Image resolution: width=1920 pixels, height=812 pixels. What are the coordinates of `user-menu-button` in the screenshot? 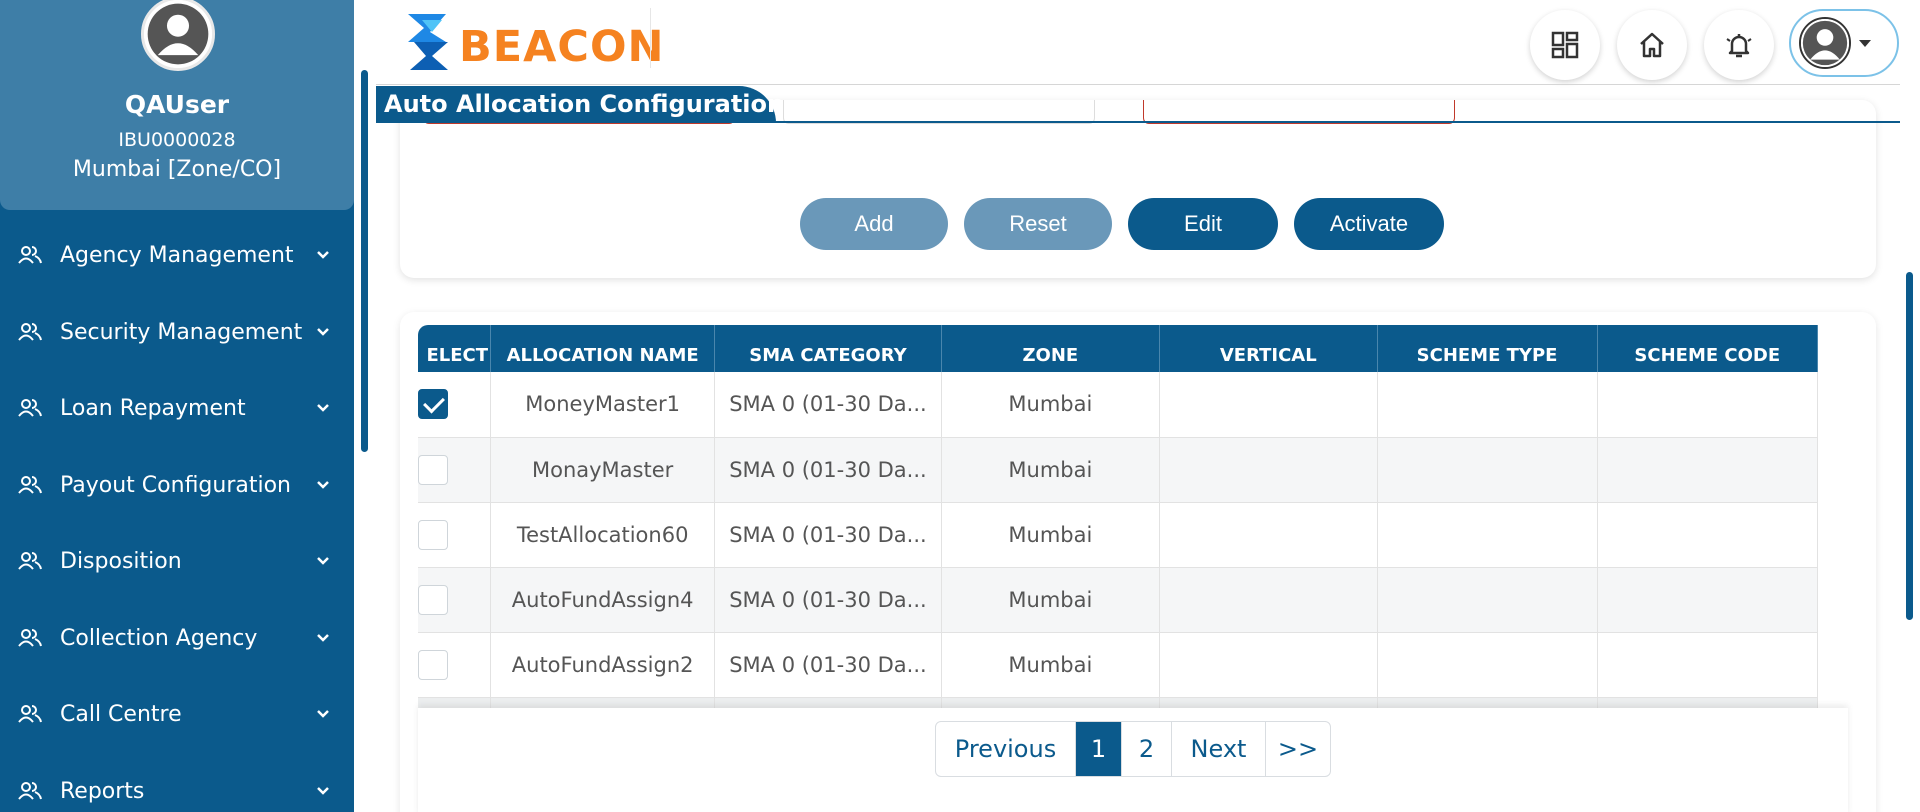 It's located at (1844, 43).